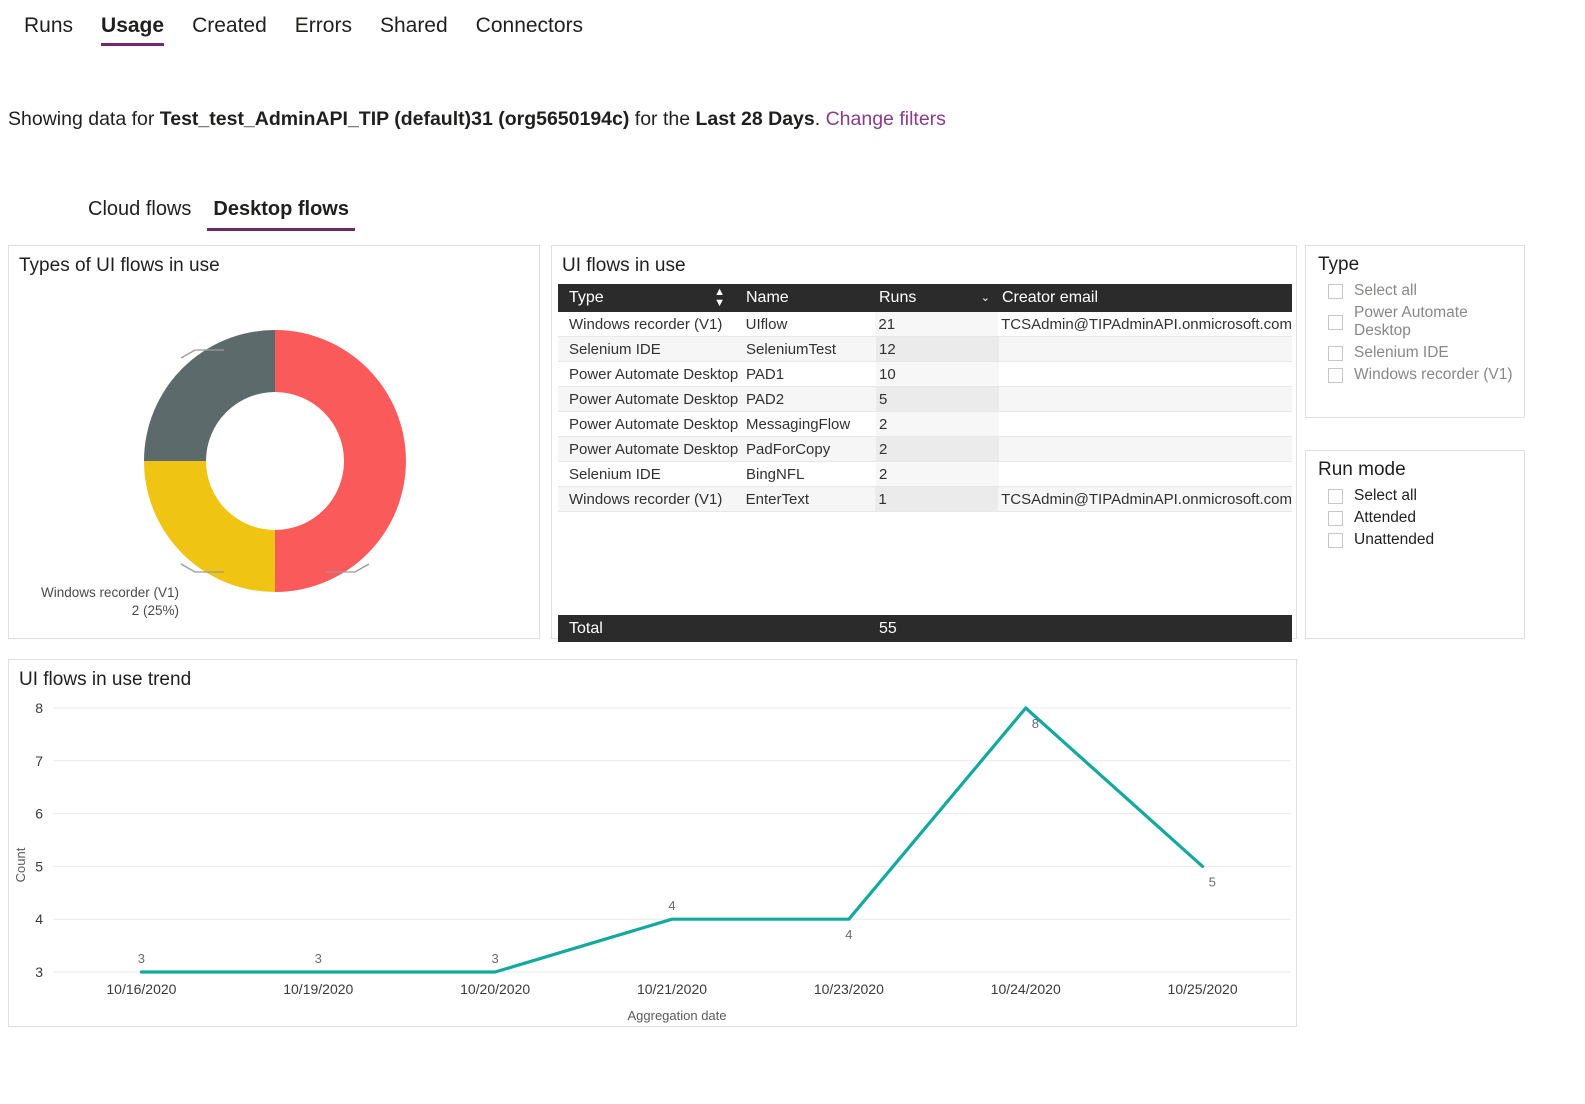 This screenshot has width=1585, height=1104. I want to click on cell-type: Windows recorder (V1), so click(646, 499).